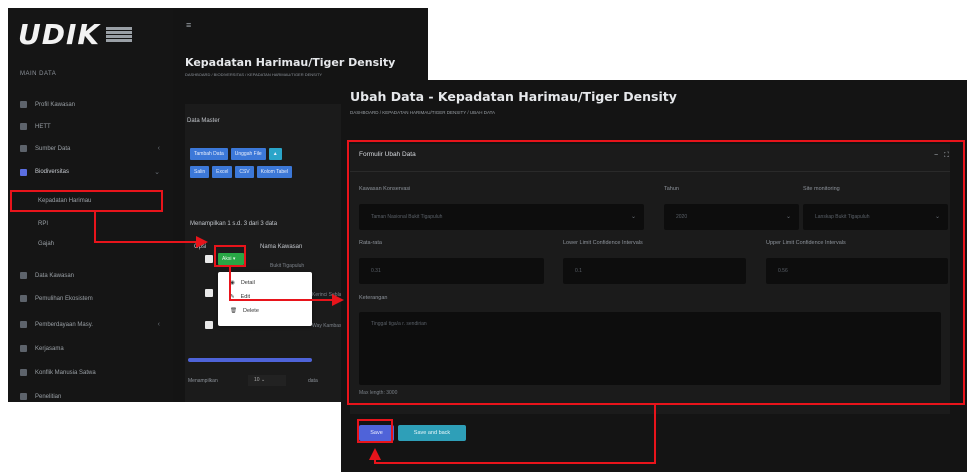  I want to click on arrow-action-to-edit, so click(286, 286).